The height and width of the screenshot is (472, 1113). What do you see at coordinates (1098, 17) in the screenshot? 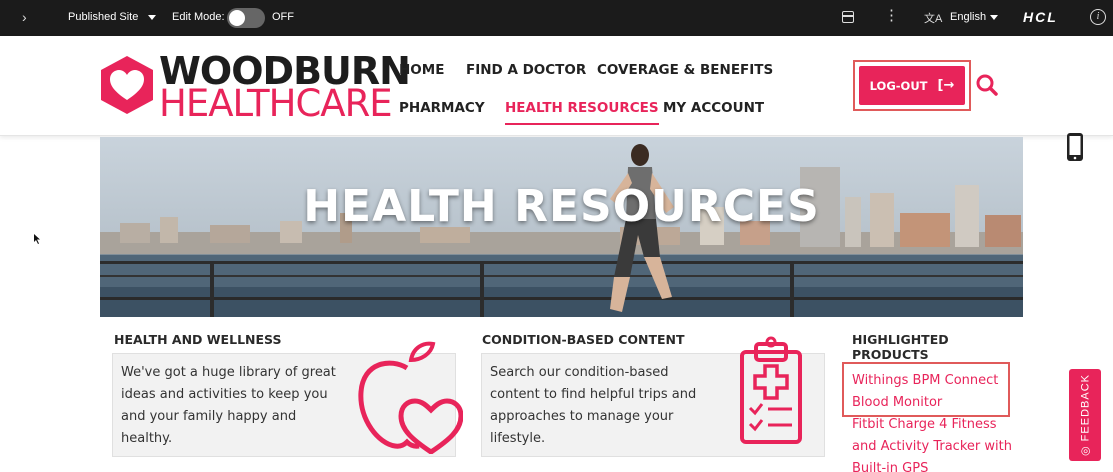
I see `info-icon: i` at bounding box center [1098, 17].